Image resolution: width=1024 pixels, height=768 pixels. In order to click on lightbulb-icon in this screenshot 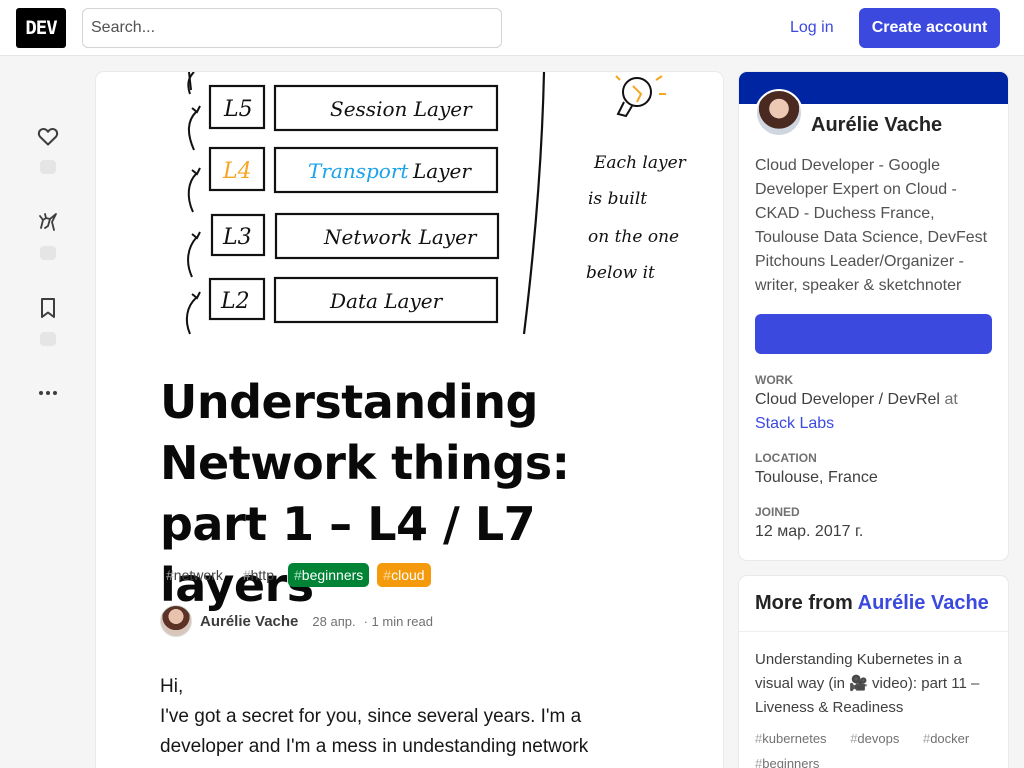, I will do `click(640, 96)`.